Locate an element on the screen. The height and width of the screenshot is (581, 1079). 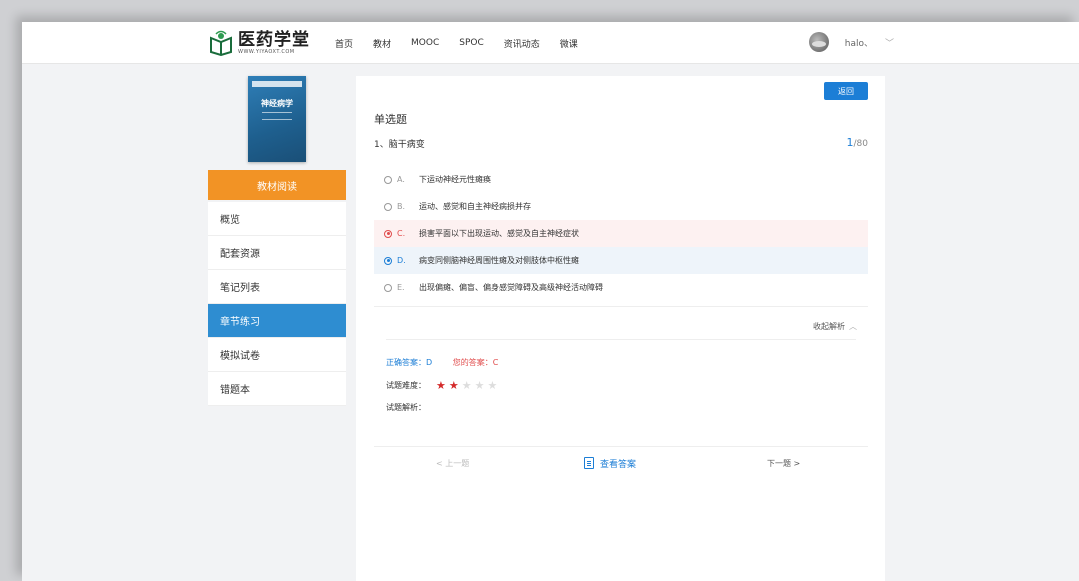
radio-selected-icon is located at coordinates (388, 233).